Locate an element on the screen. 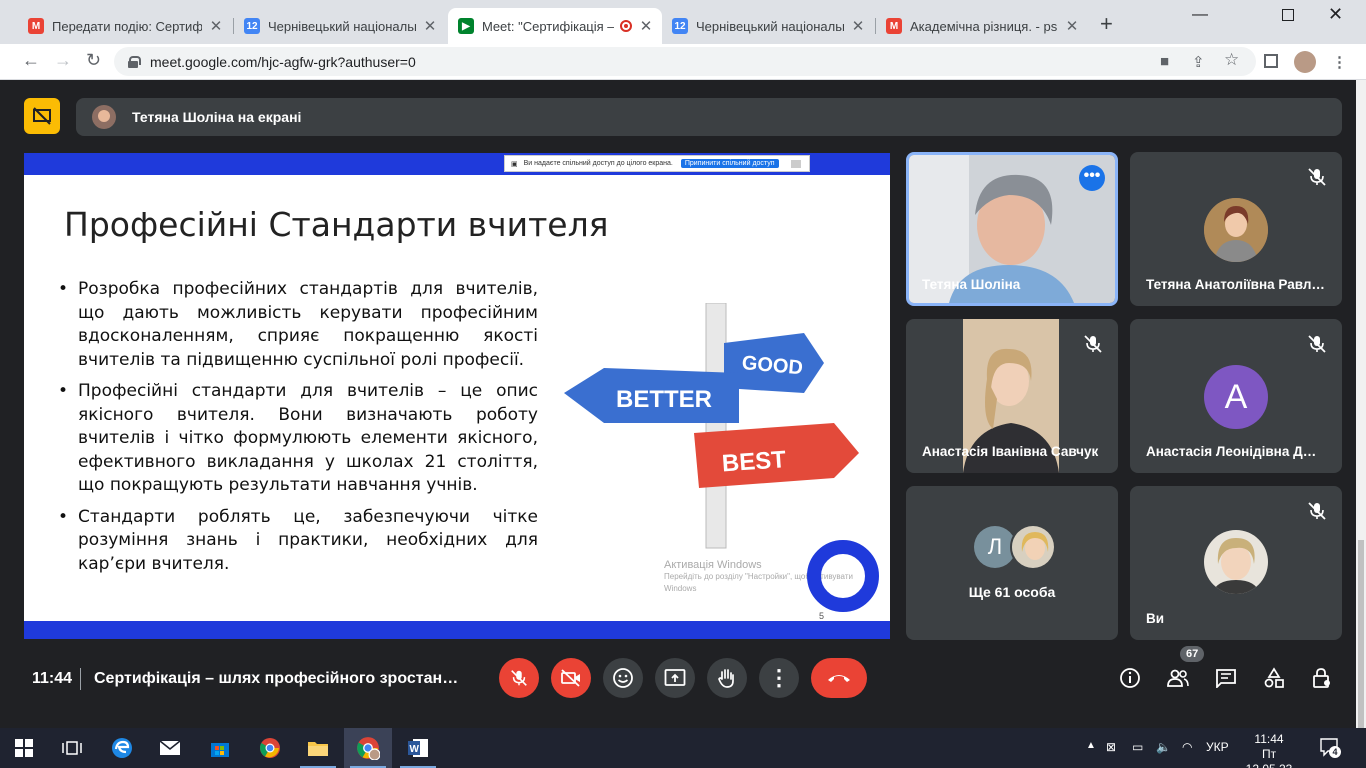  hang-up-icon is located at coordinates (839, 678).